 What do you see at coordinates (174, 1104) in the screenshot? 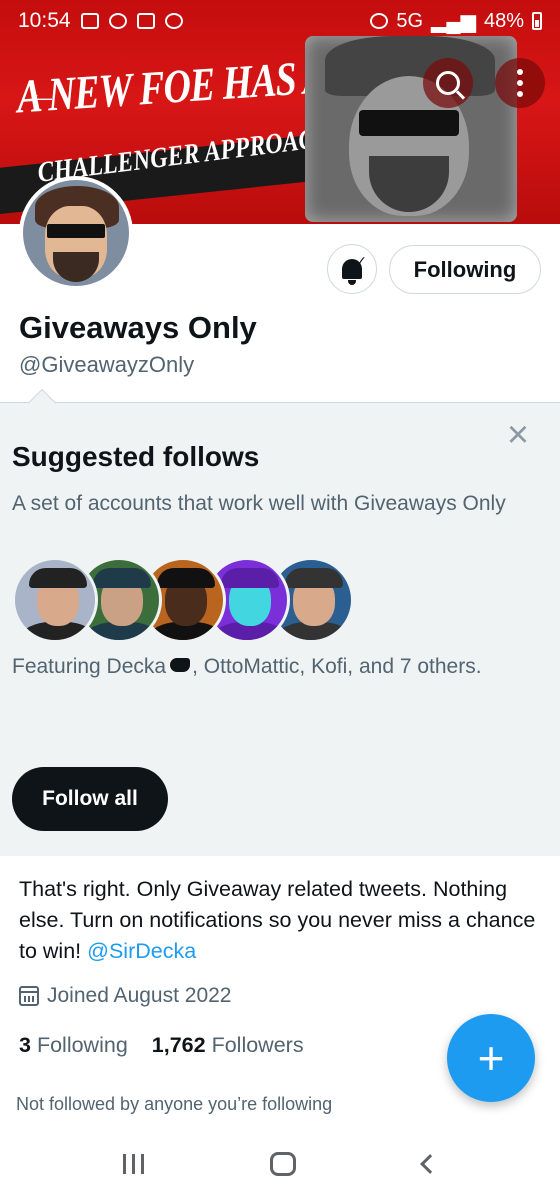
I see `not-followed-notice: Not followed by anyone you’re following` at bounding box center [174, 1104].